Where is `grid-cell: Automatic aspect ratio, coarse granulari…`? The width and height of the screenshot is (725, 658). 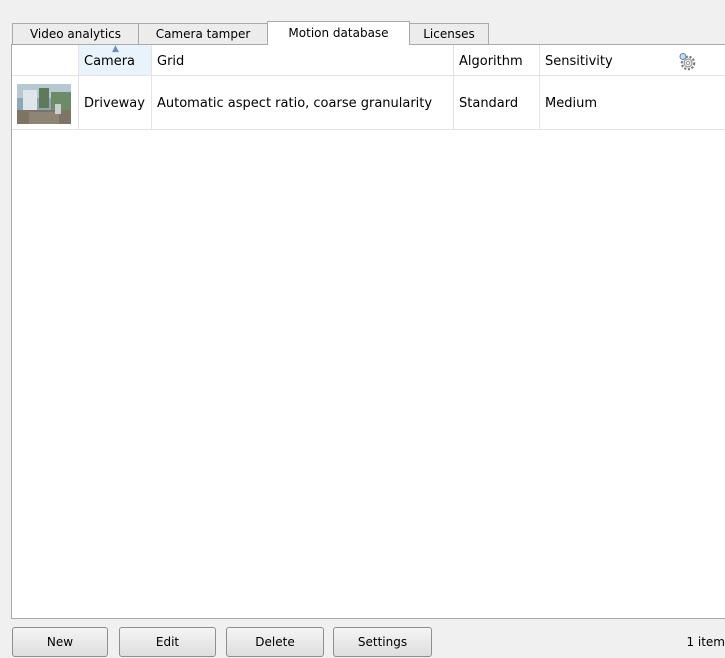 grid-cell: Automatic aspect ratio, coarse granulari… is located at coordinates (303, 102).